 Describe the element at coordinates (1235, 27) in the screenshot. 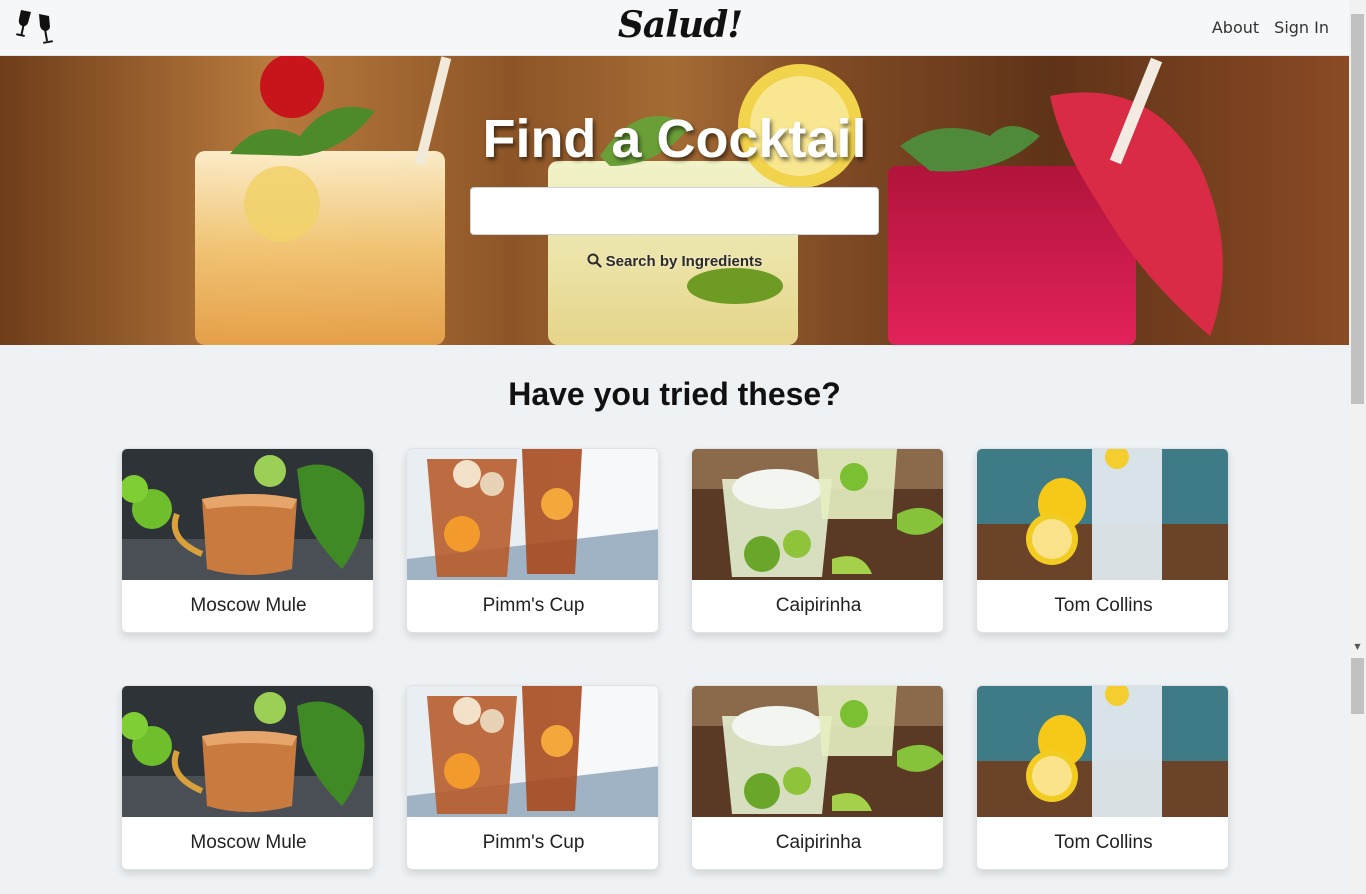

I see `nav-link-about: About` at that location.